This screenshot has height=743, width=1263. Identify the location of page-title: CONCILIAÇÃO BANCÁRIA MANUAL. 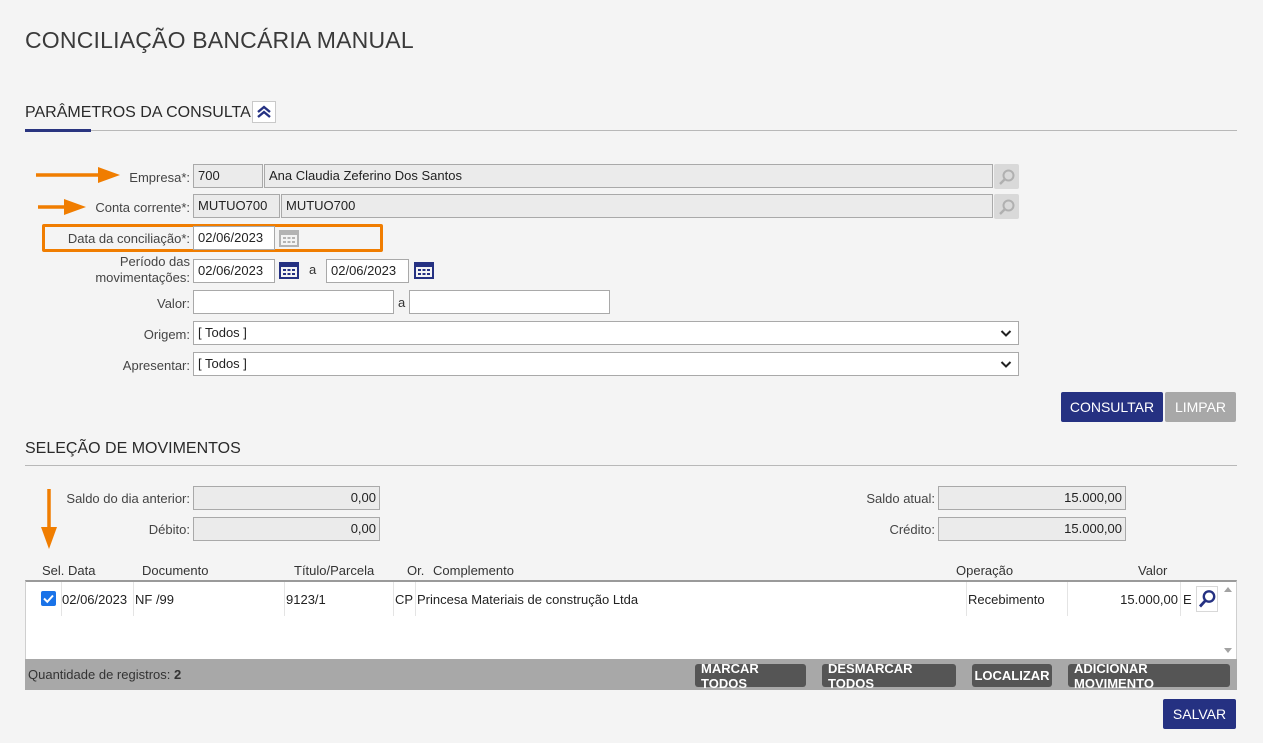
(219, 40).